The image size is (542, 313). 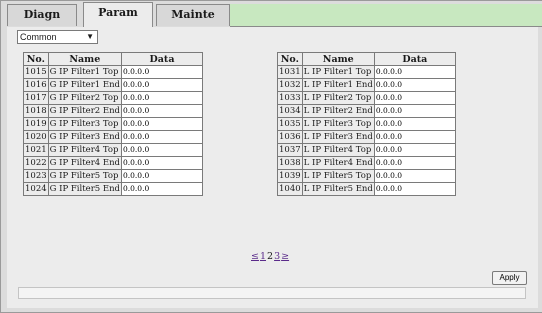 I want to click on table-row: 1038 L IP Filter4 End, so click(x=366, y=163).